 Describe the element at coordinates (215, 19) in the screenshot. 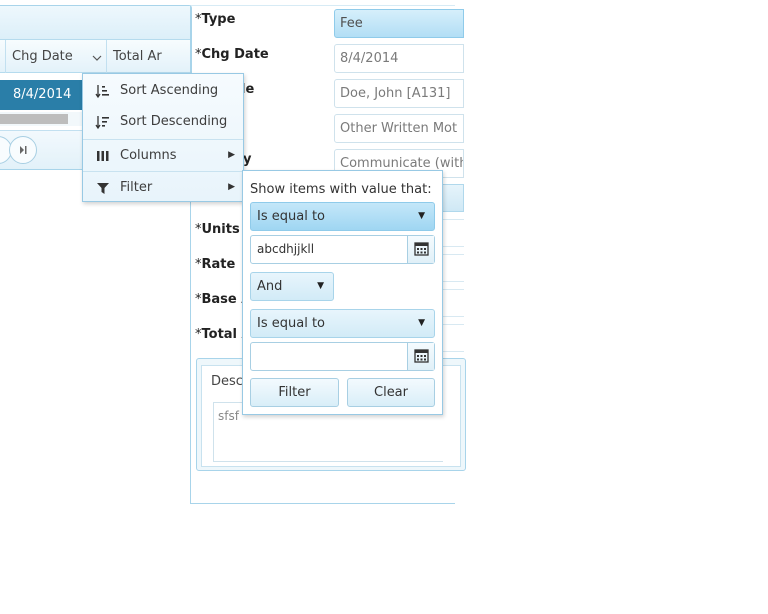

I see `type-label: *Type` at that location.